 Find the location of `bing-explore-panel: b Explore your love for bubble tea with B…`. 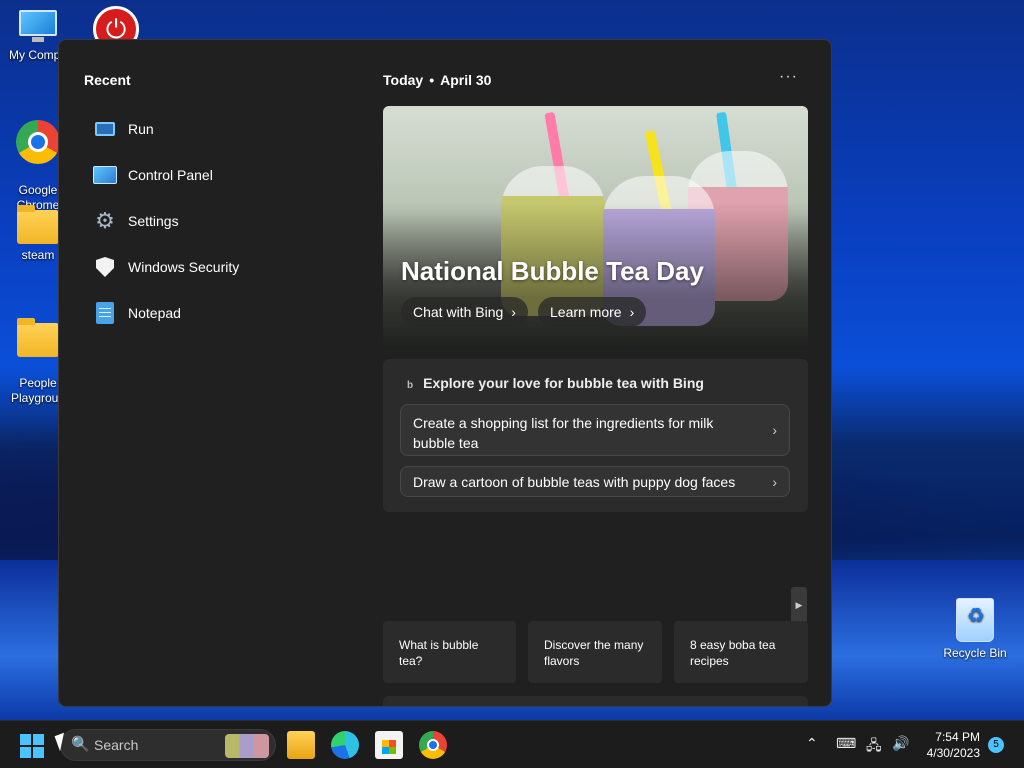

bing-explore-panel: b Explore your love for bubble tea with B… is located at coordinates (595, 435).